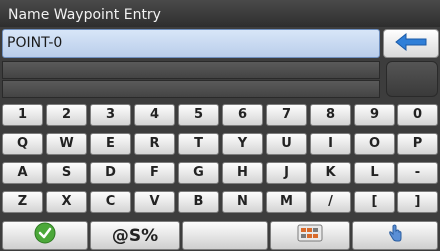 The width and height of the screenshot is (440, 251). What do you see at coordinates (198, 202) in the screenshot?
I see `key: B` at bounding box center [198, 202].